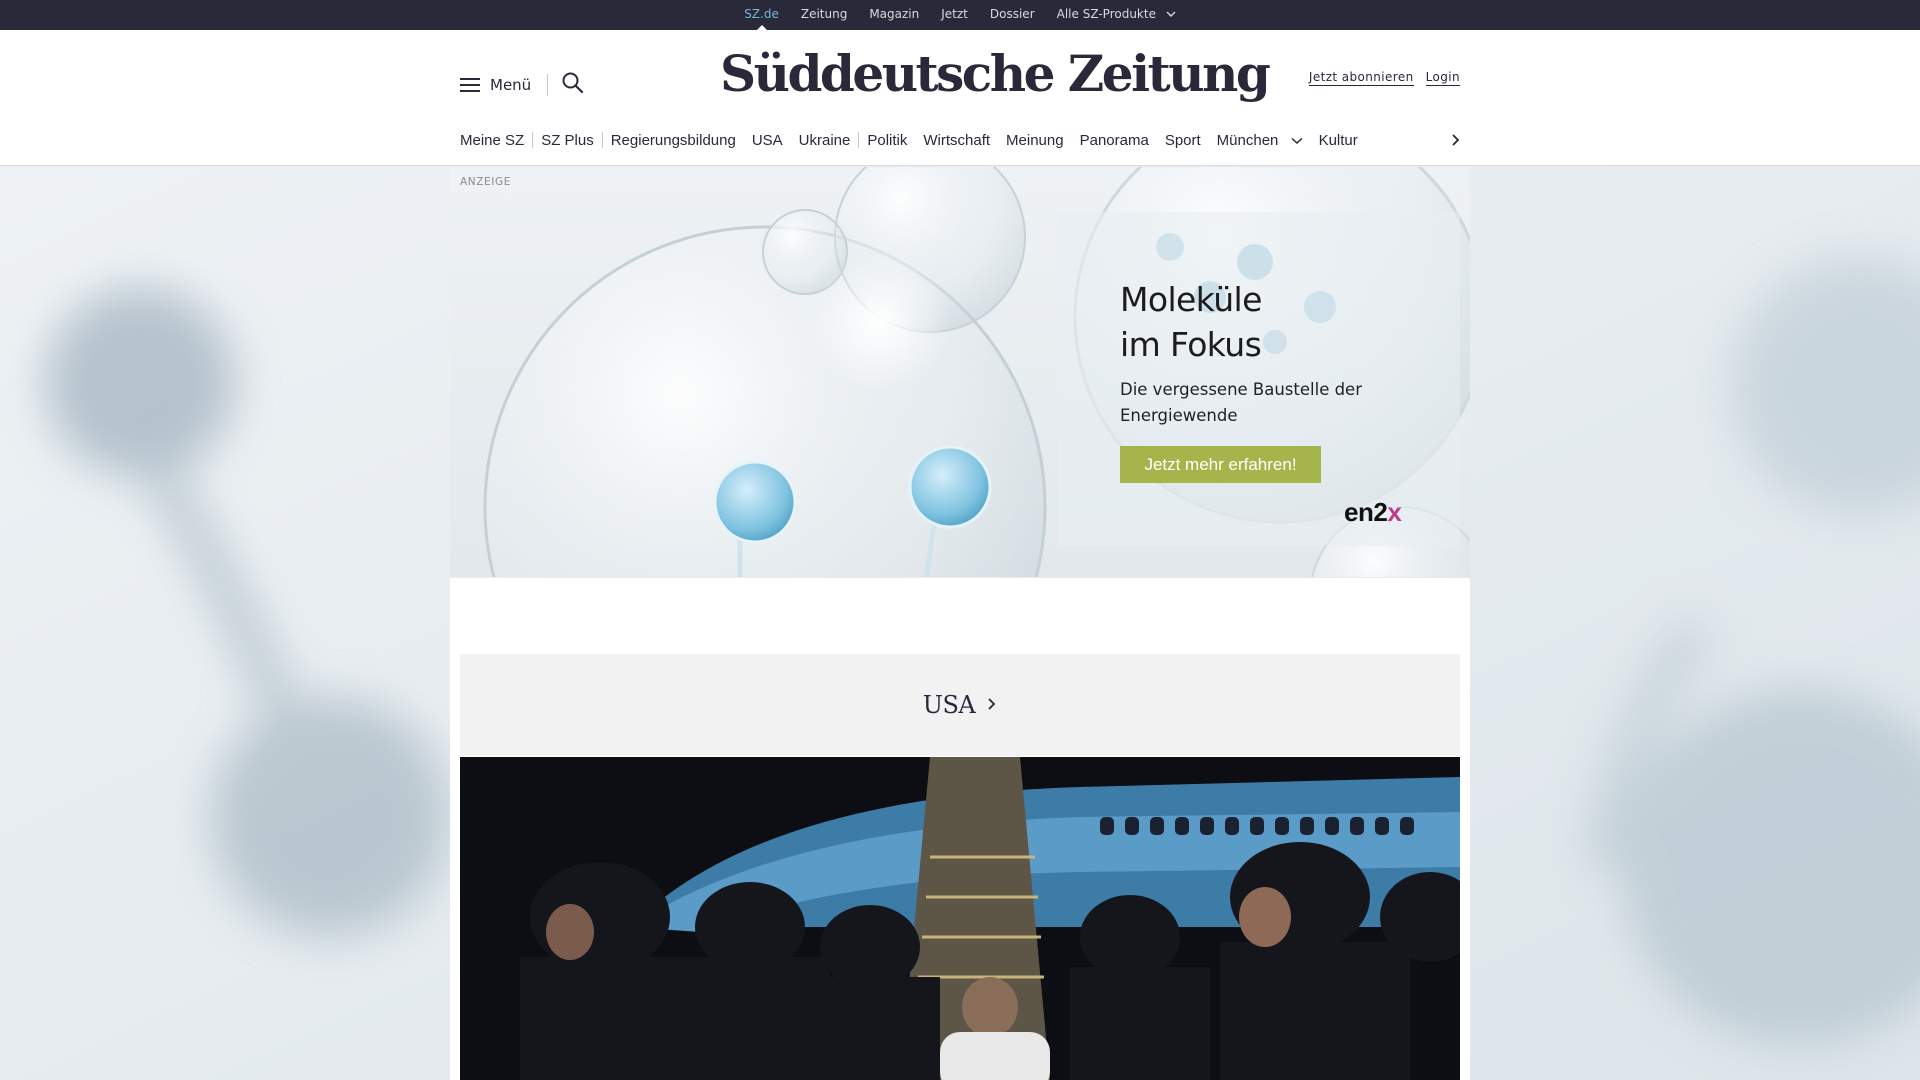  Describe the element at coordinates (470, 85) in the screenshot. I see `hamburger-icon` at that location.